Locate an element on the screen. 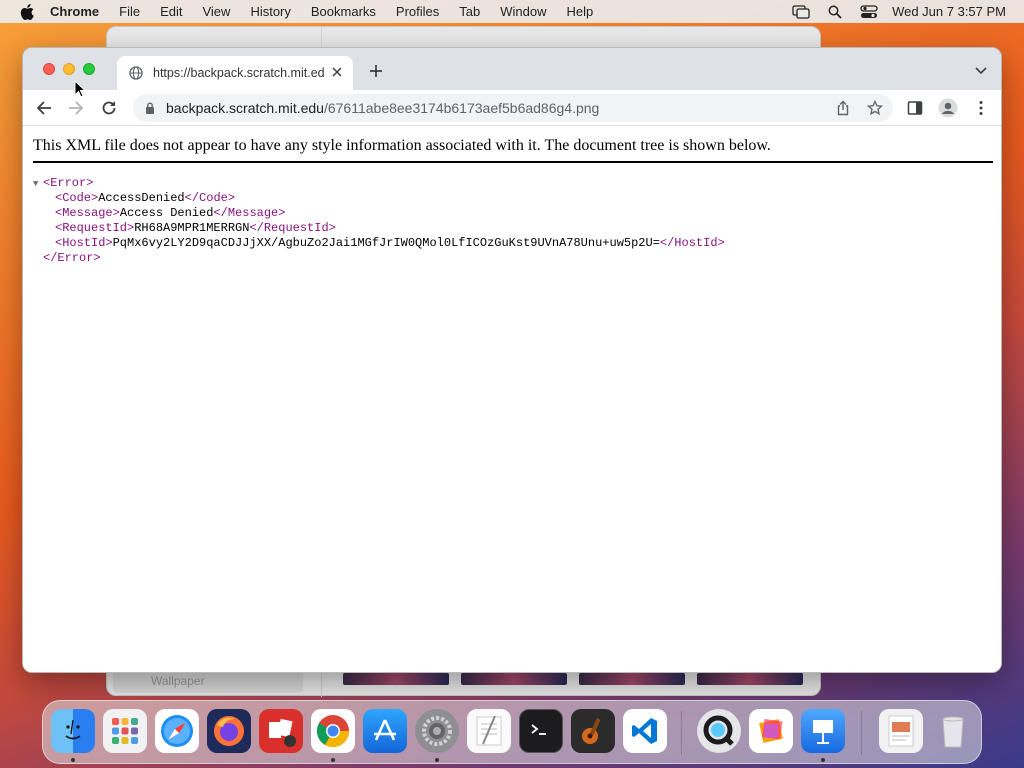 The height and width of the screenshot is (768, 1024). dock is located at coordinates (512, 732).